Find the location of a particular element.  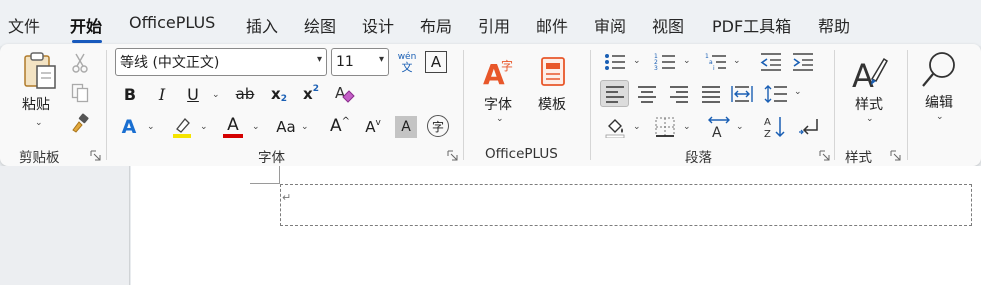

change-case-button: Aa is located at coordinates (286, 127).